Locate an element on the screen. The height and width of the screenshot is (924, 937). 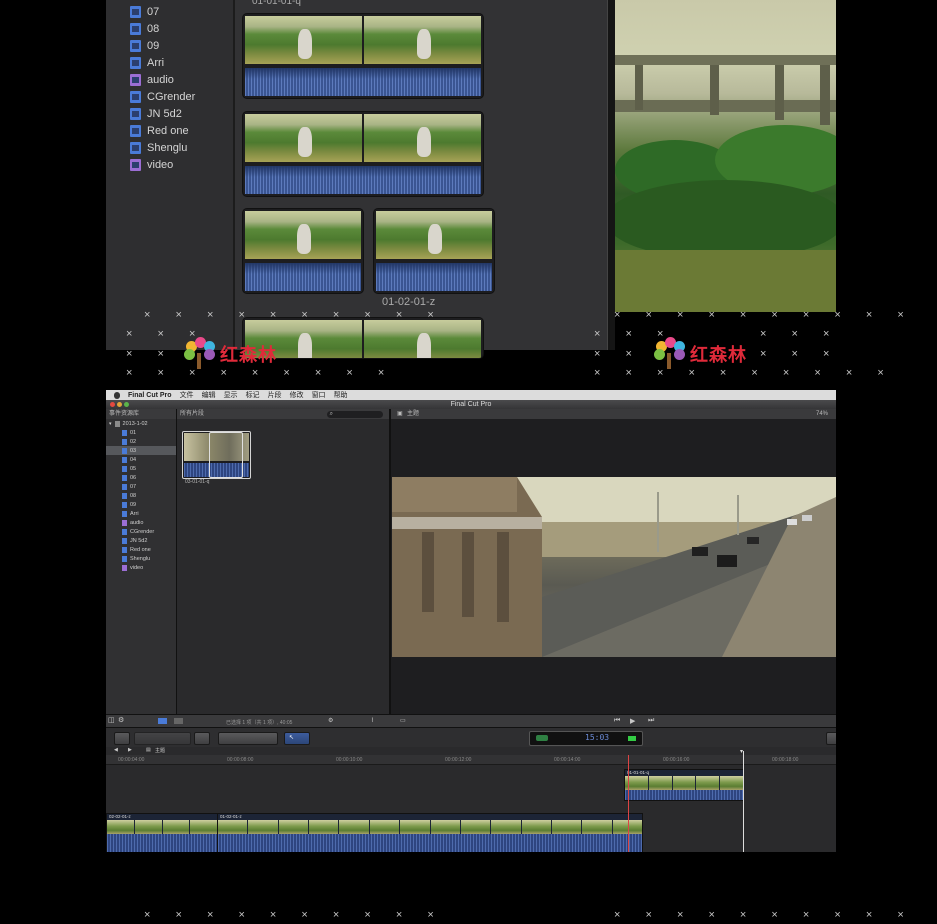
ruler-timecode: 00:00:10:00 is located at coordinates (349, 760).